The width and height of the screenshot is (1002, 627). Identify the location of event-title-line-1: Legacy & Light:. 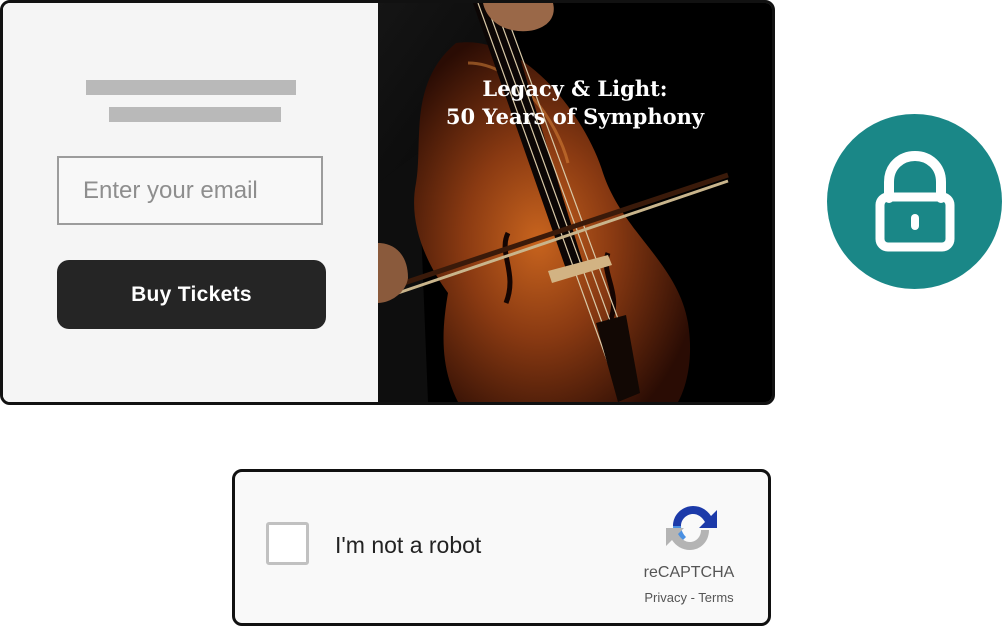
(575, 88).